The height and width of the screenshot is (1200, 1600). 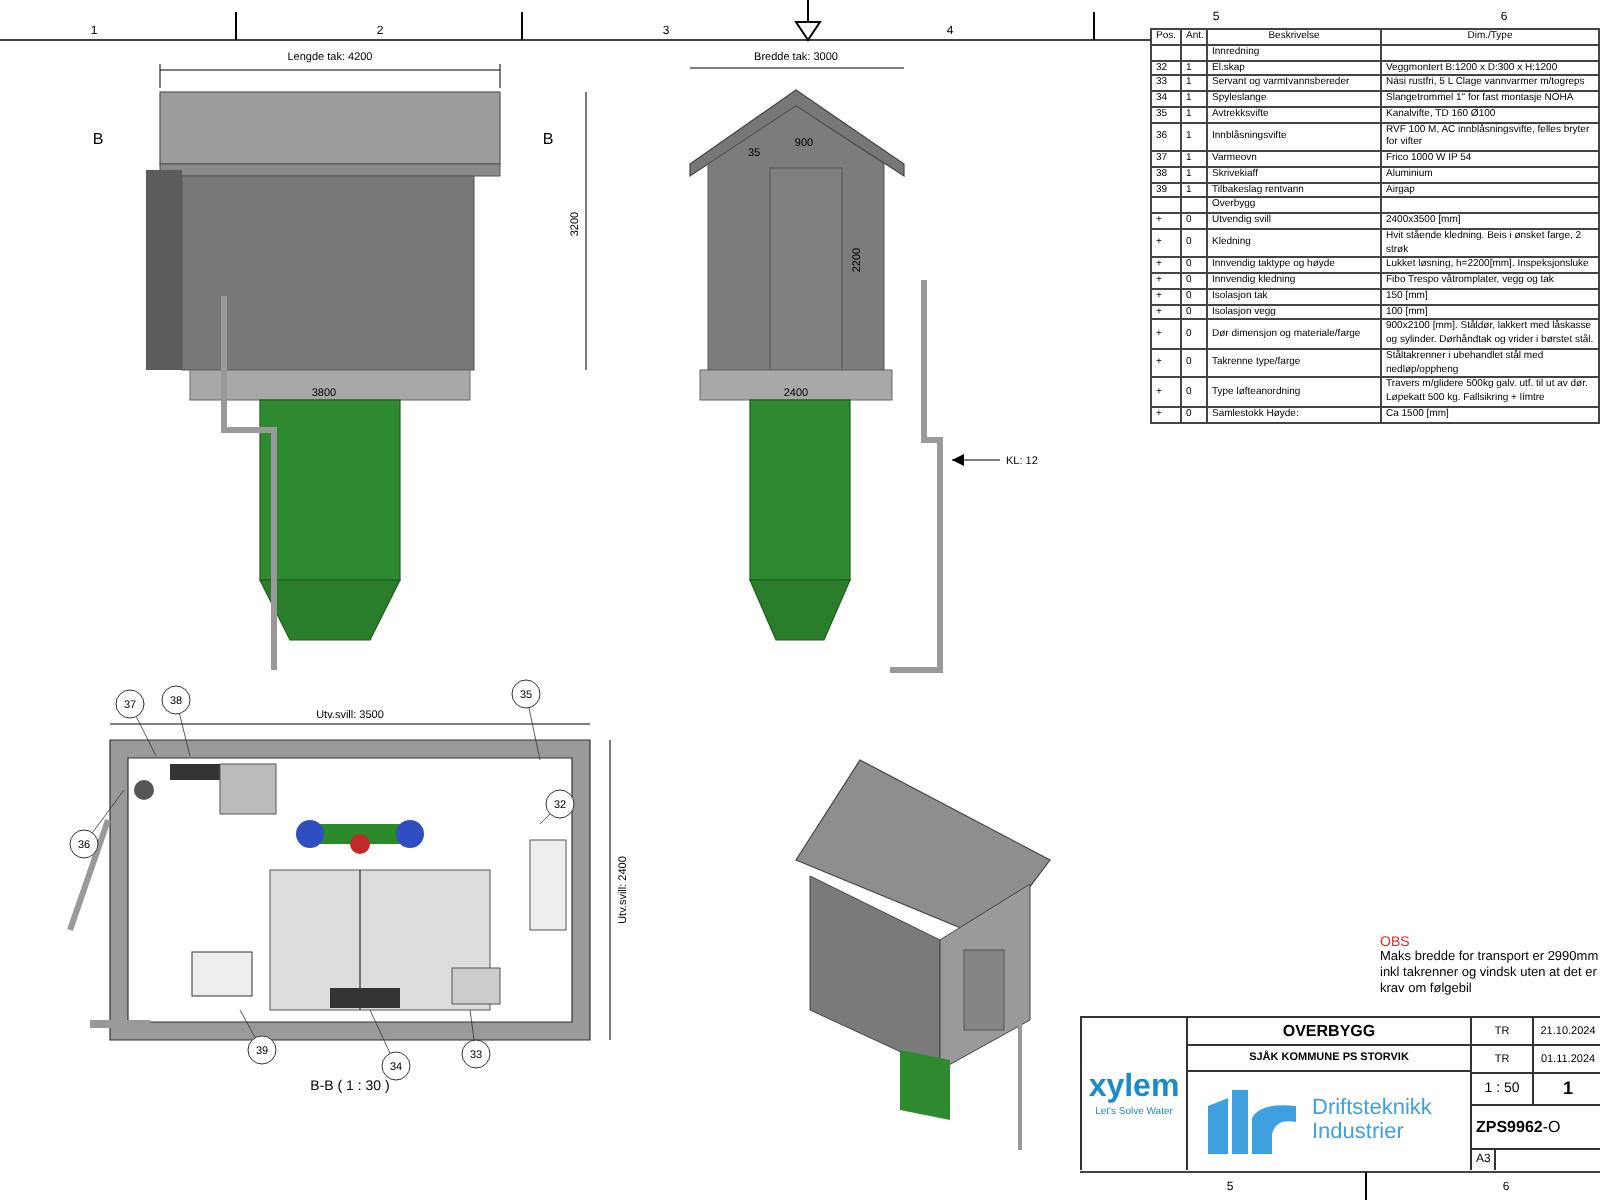 I want to click on electrical-cabinet-drawing, so click(x=548, y=885).